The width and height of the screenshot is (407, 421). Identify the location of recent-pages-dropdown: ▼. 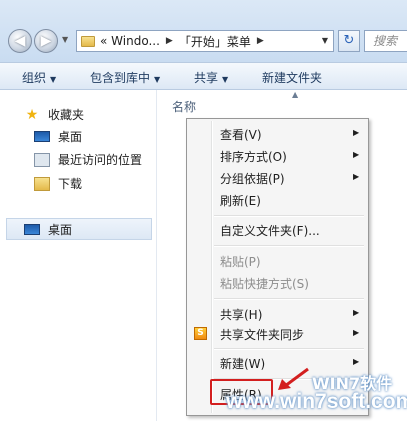
(65, 39).